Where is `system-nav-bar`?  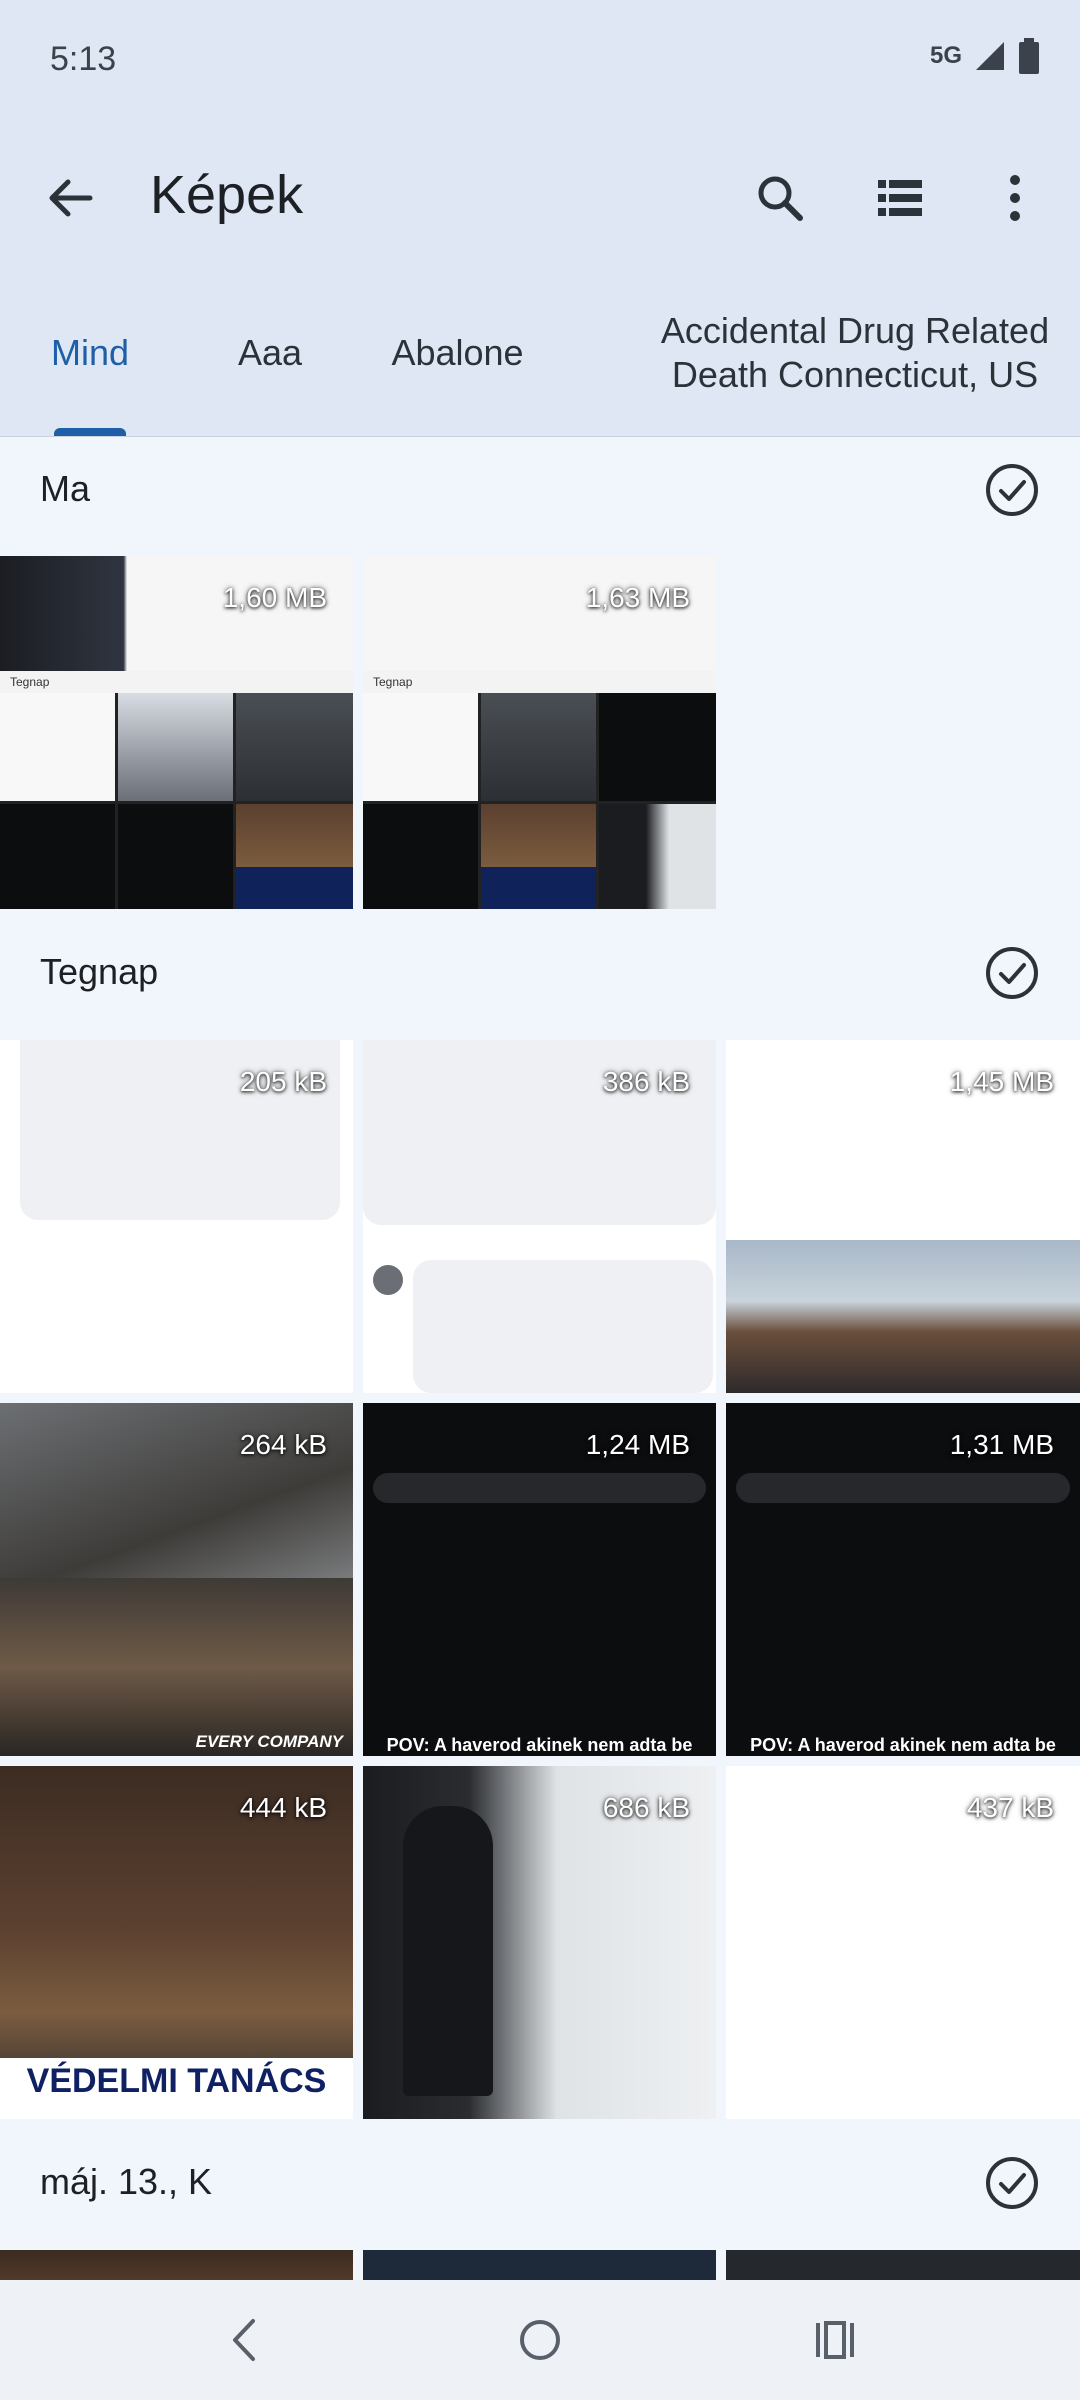
system-nav-bar is located at coordinates (540, 2340).